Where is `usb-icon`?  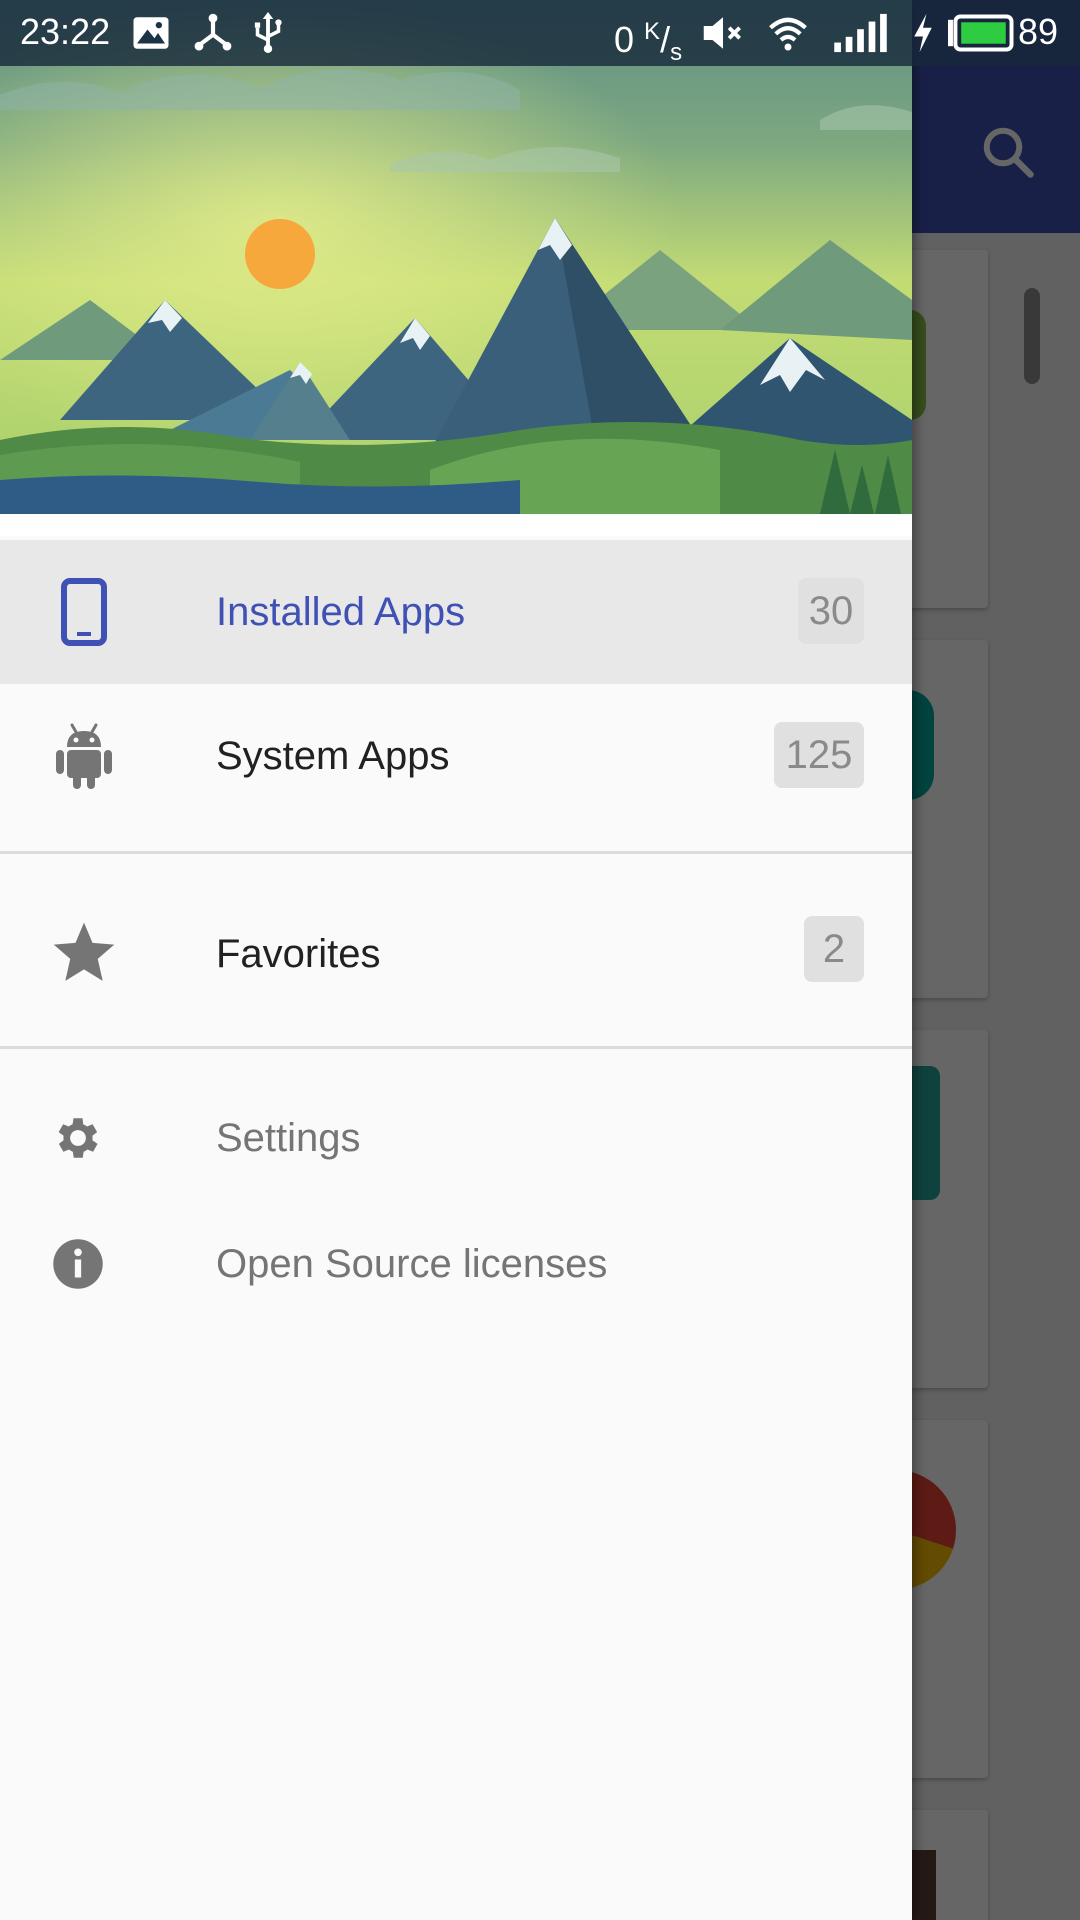 usb-icon is located at coordinates (268, 32).